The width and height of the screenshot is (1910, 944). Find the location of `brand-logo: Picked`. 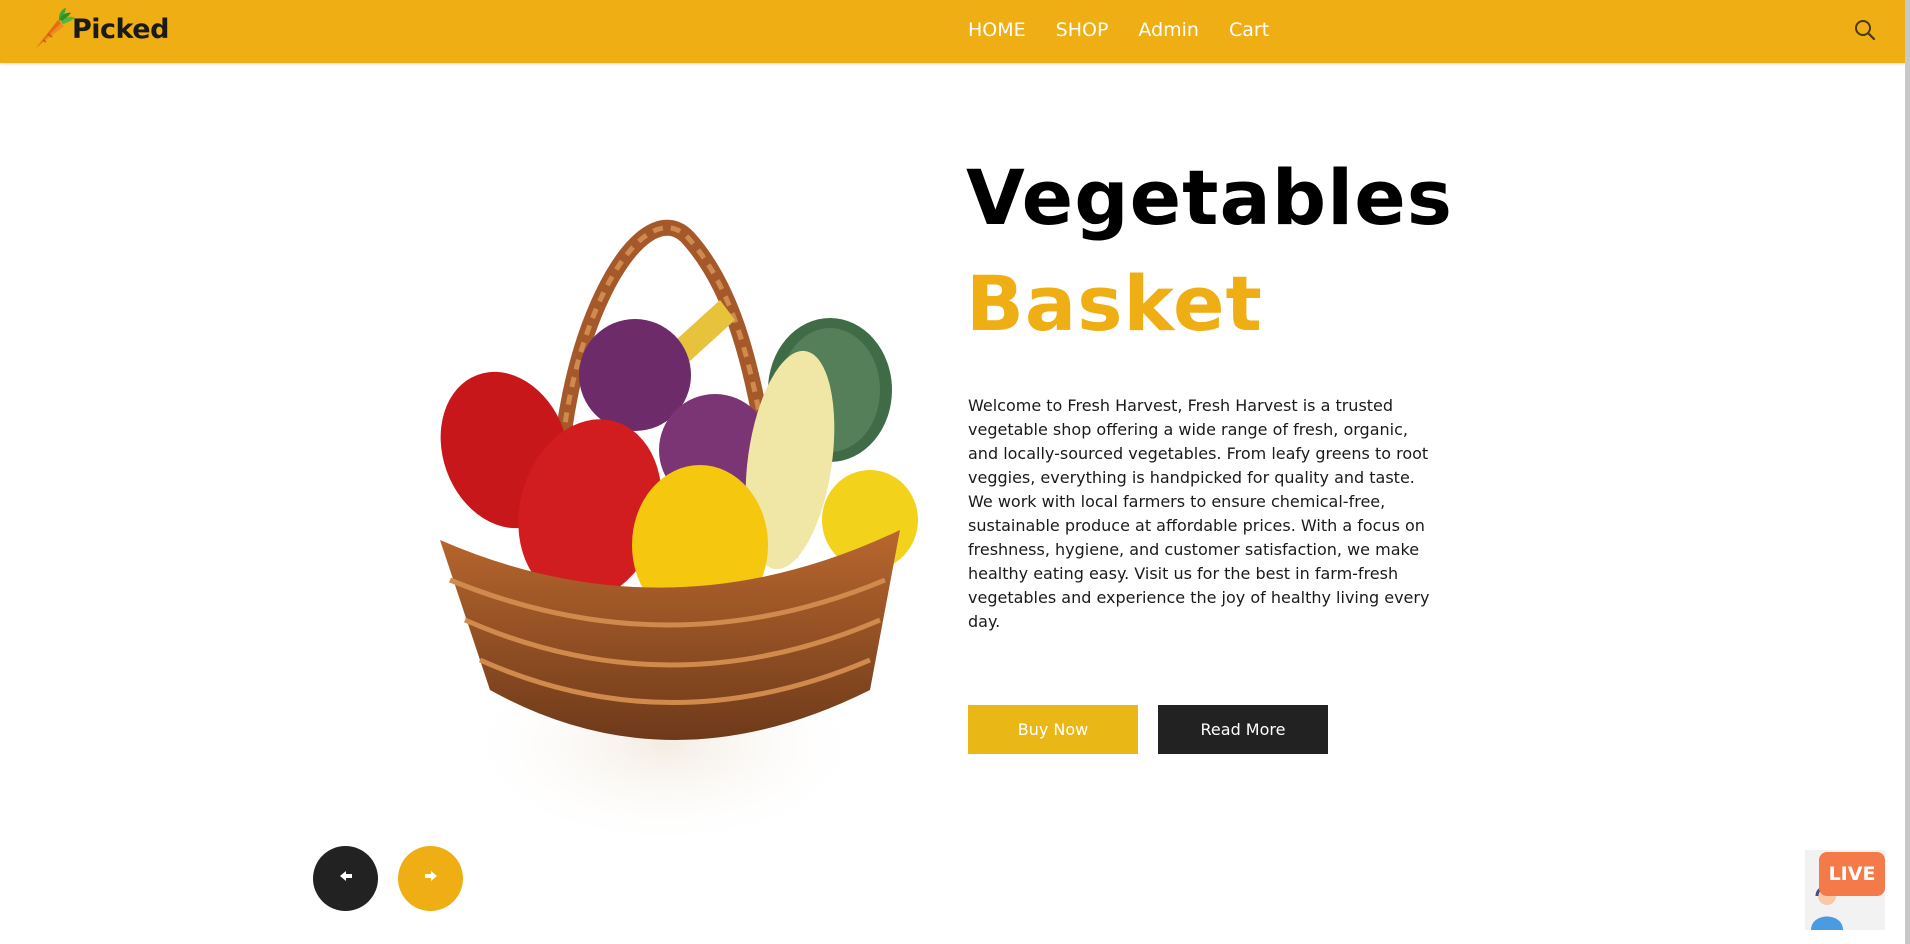

brand-logo: Picked is located at coordinates (98, 29).